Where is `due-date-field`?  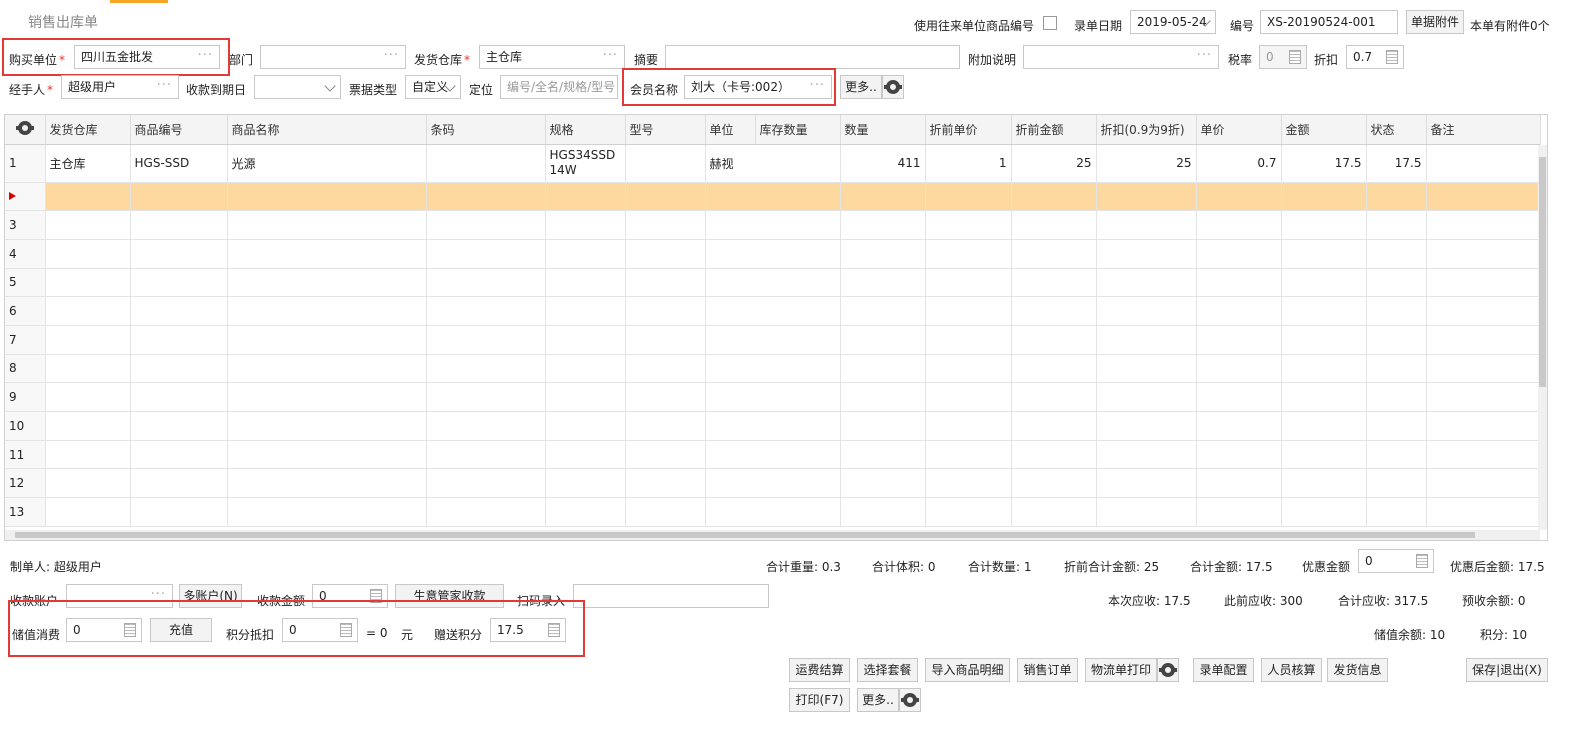
due-date-field is located at coordinates (297, 87).